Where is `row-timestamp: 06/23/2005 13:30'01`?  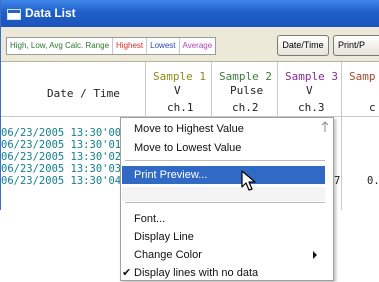 row-timestamp: 06/23/2005 13:30'01 is located at coordinates (61, 145).